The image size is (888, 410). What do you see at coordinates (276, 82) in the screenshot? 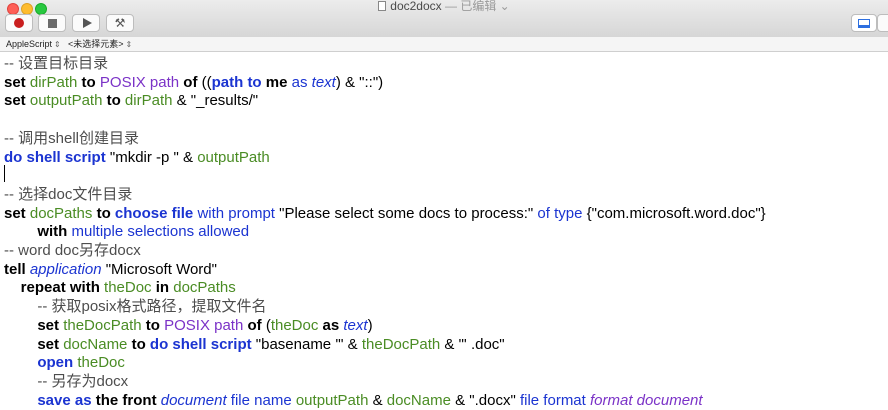
I see `code-token: me` at bounding box center [276, 82].